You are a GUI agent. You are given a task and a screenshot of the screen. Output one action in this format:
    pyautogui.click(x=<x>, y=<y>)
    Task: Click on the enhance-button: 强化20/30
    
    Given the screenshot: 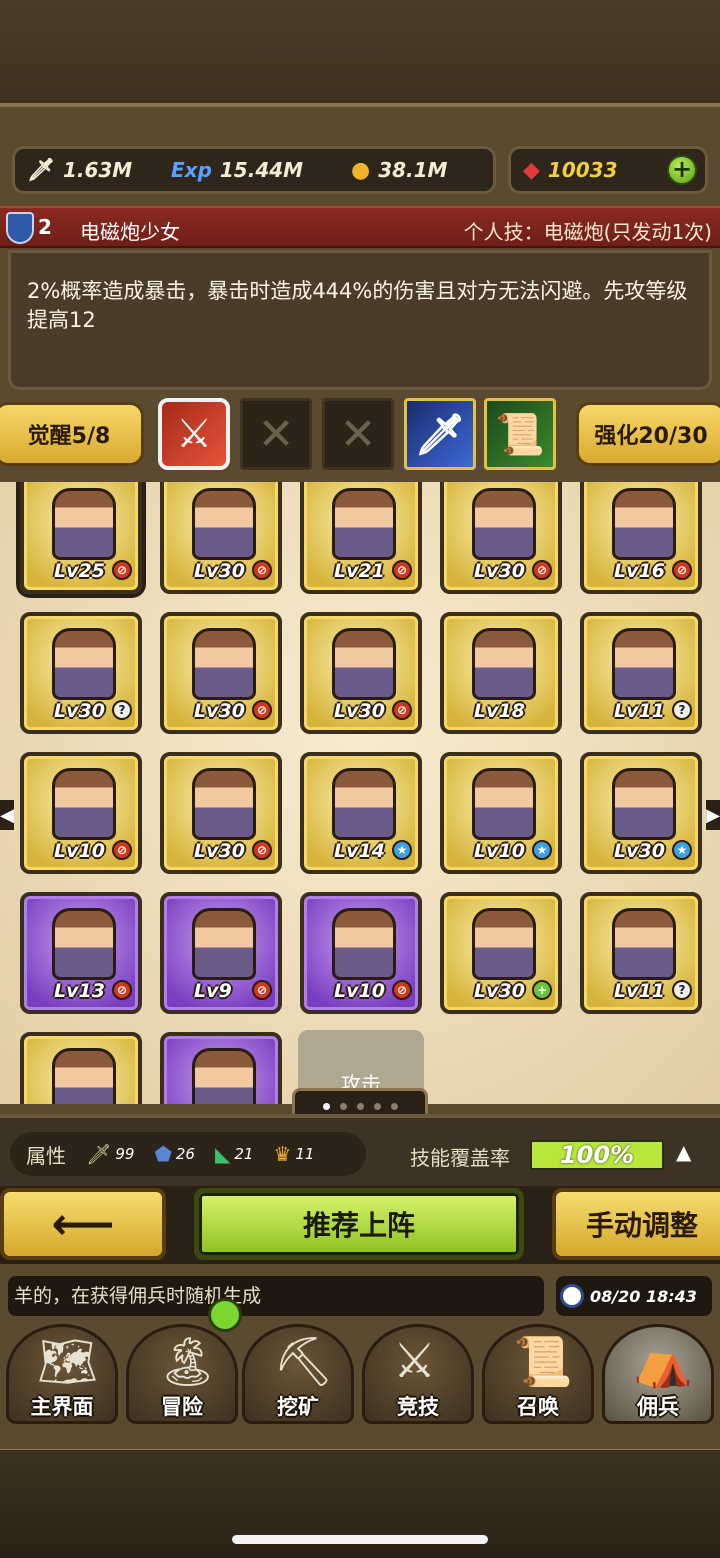 What is the action you would take?
    pyautogui.click(x=648, y=434)
    